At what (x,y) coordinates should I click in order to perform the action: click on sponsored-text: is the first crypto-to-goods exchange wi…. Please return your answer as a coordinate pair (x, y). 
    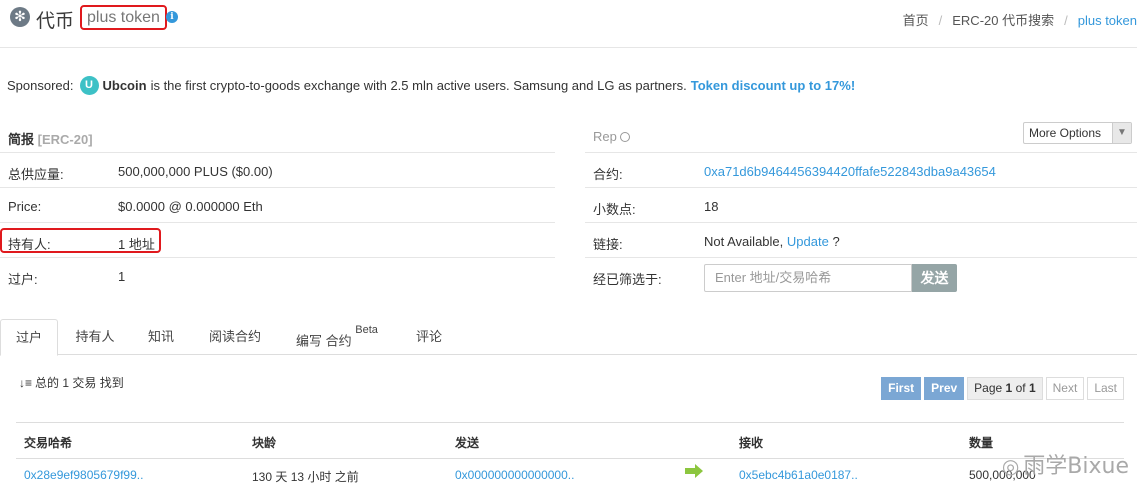
    Looking at the image, I should click on (418, 85).